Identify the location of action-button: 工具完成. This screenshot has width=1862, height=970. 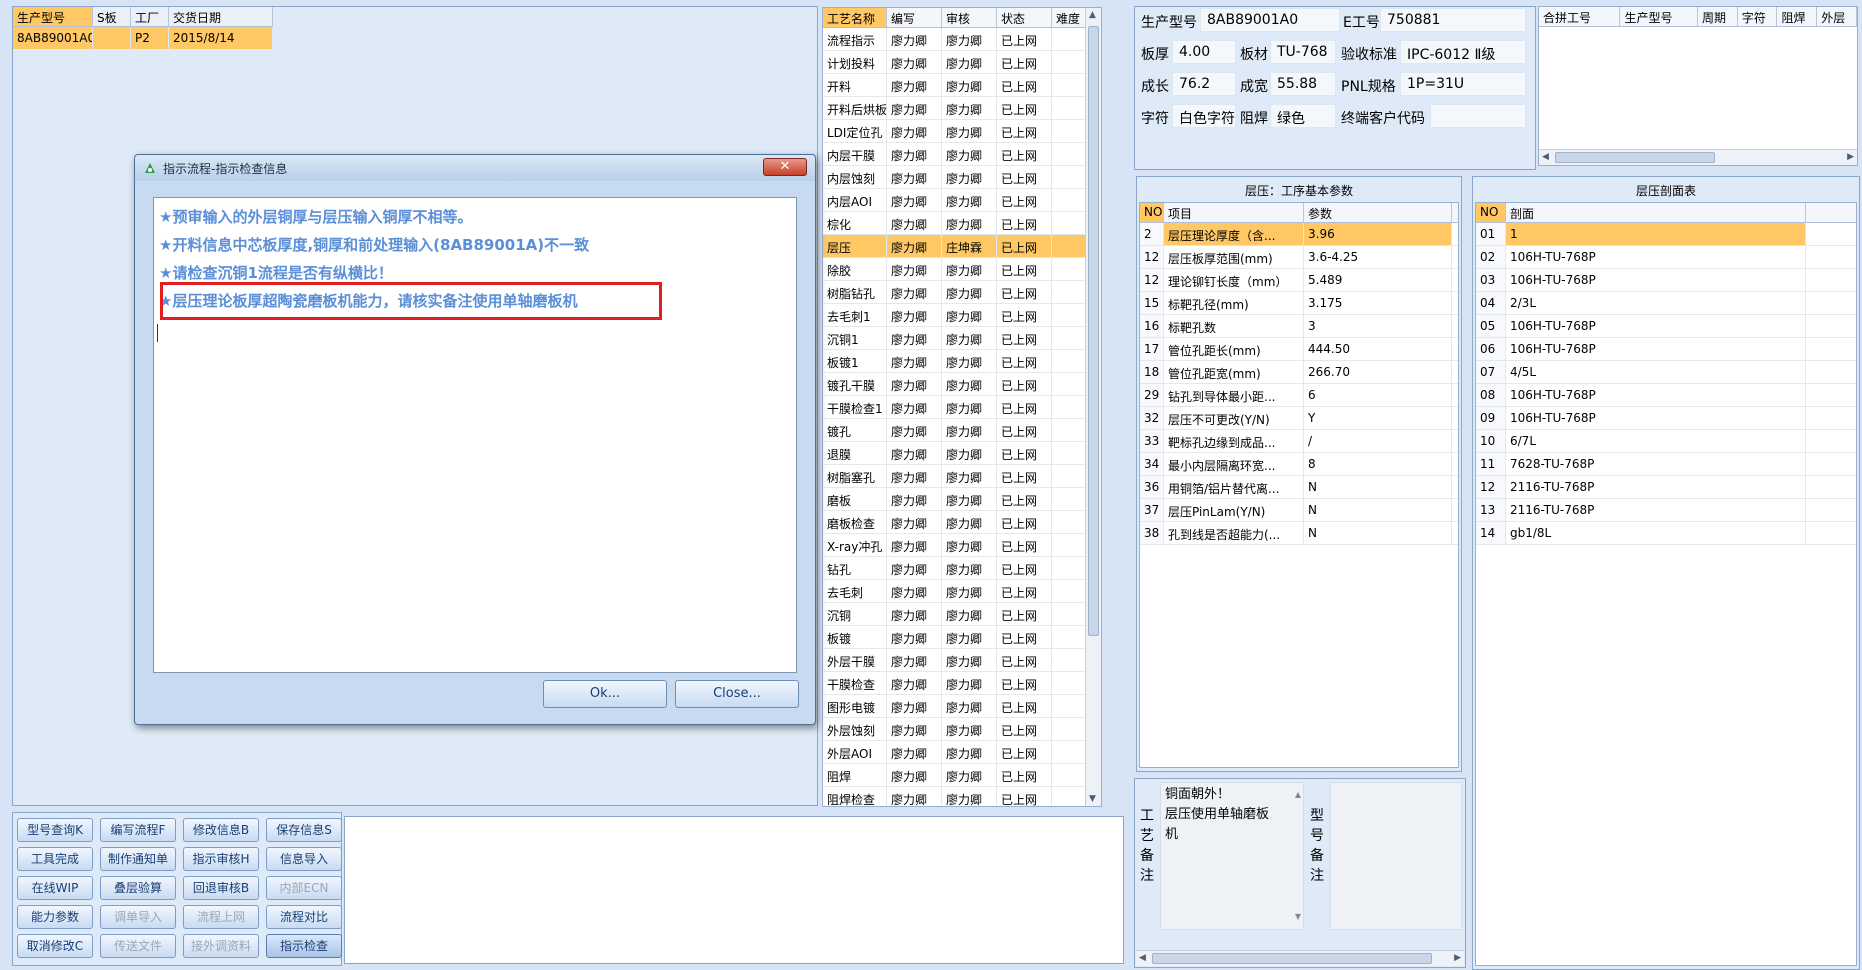
(55, 859).